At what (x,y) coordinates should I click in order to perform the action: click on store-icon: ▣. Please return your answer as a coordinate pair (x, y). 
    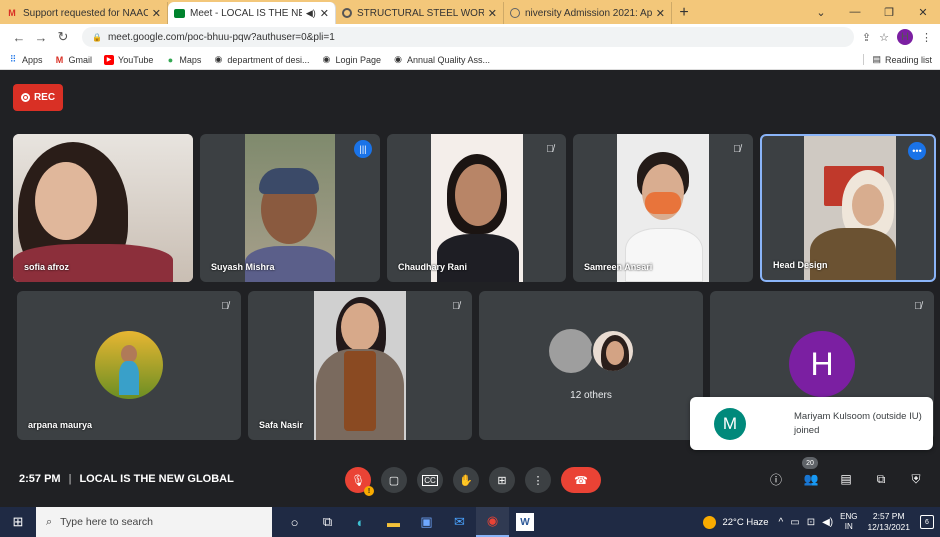
    Looking at the image, I should click on (426, 522).